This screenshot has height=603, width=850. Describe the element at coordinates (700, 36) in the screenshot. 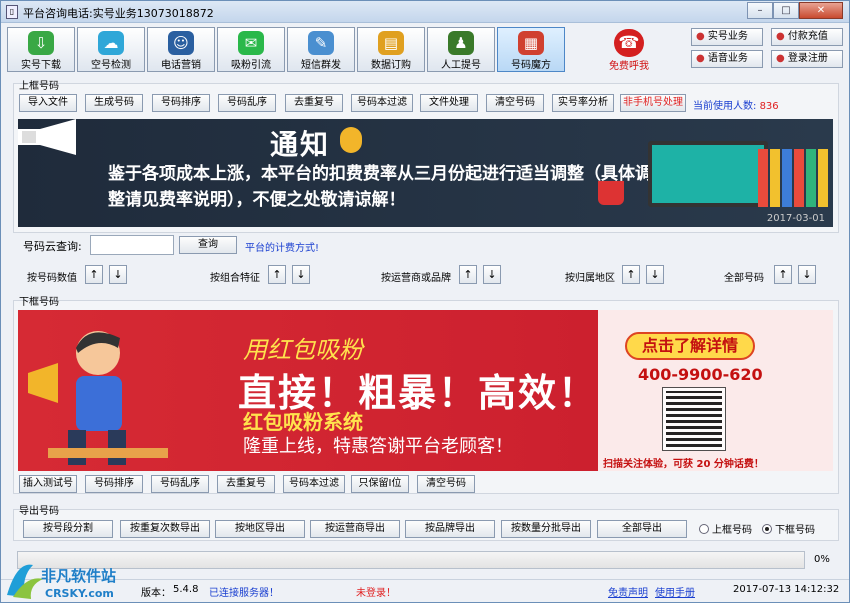

I see `user-icon: ●` at that location.